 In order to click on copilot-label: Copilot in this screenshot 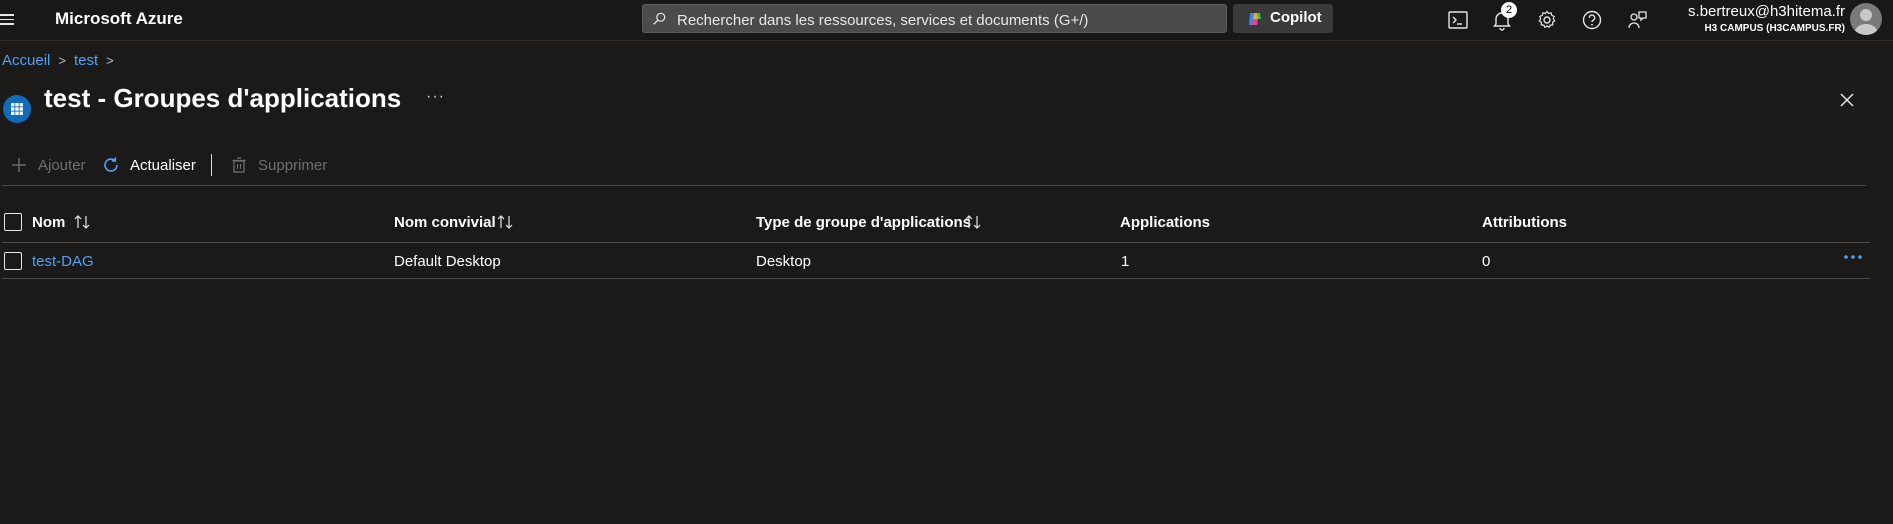, I will do `click(1296, 17)`.